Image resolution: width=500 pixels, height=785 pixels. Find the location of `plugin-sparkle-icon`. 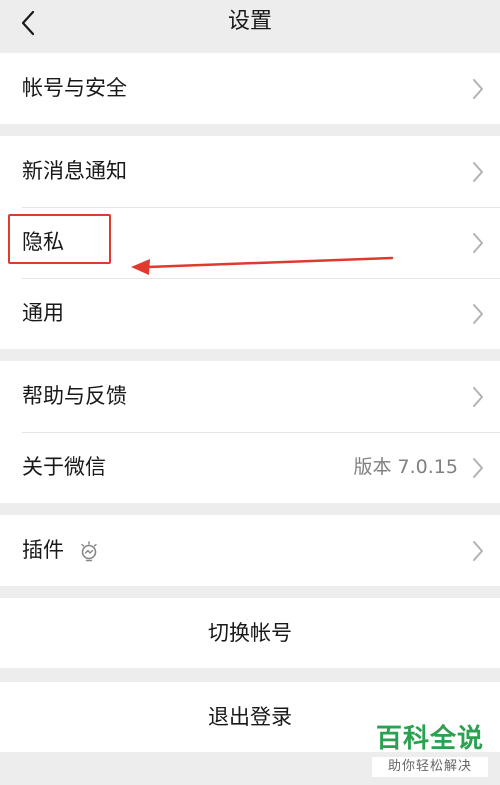

plugin-sparkle-icon is located at coordinates (89, 551).